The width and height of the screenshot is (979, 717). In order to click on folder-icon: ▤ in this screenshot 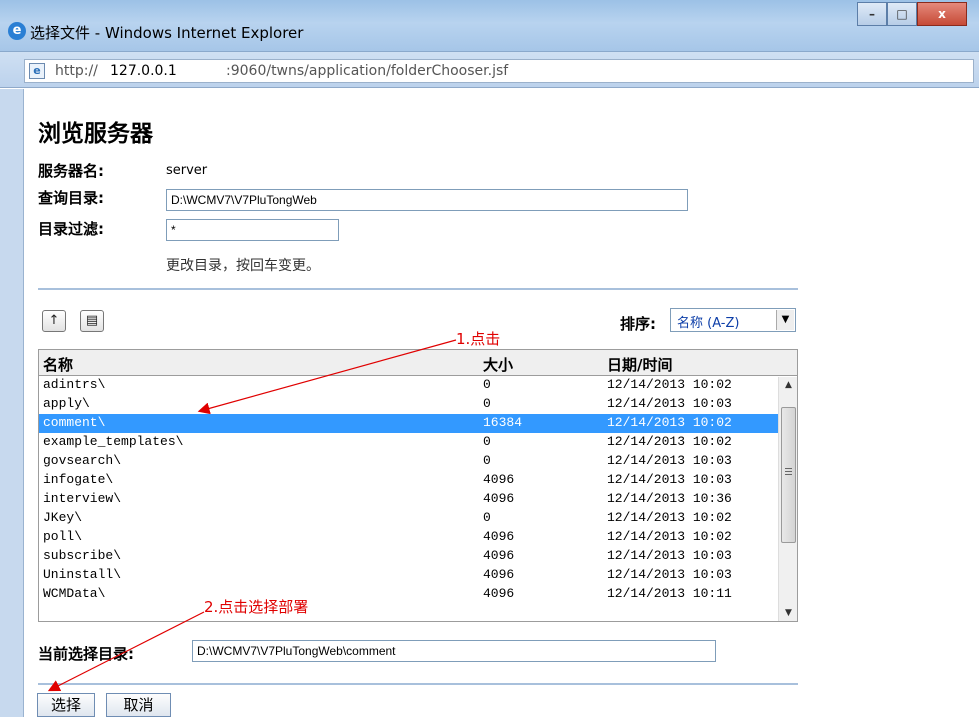, I will do `click(92, 320)`.